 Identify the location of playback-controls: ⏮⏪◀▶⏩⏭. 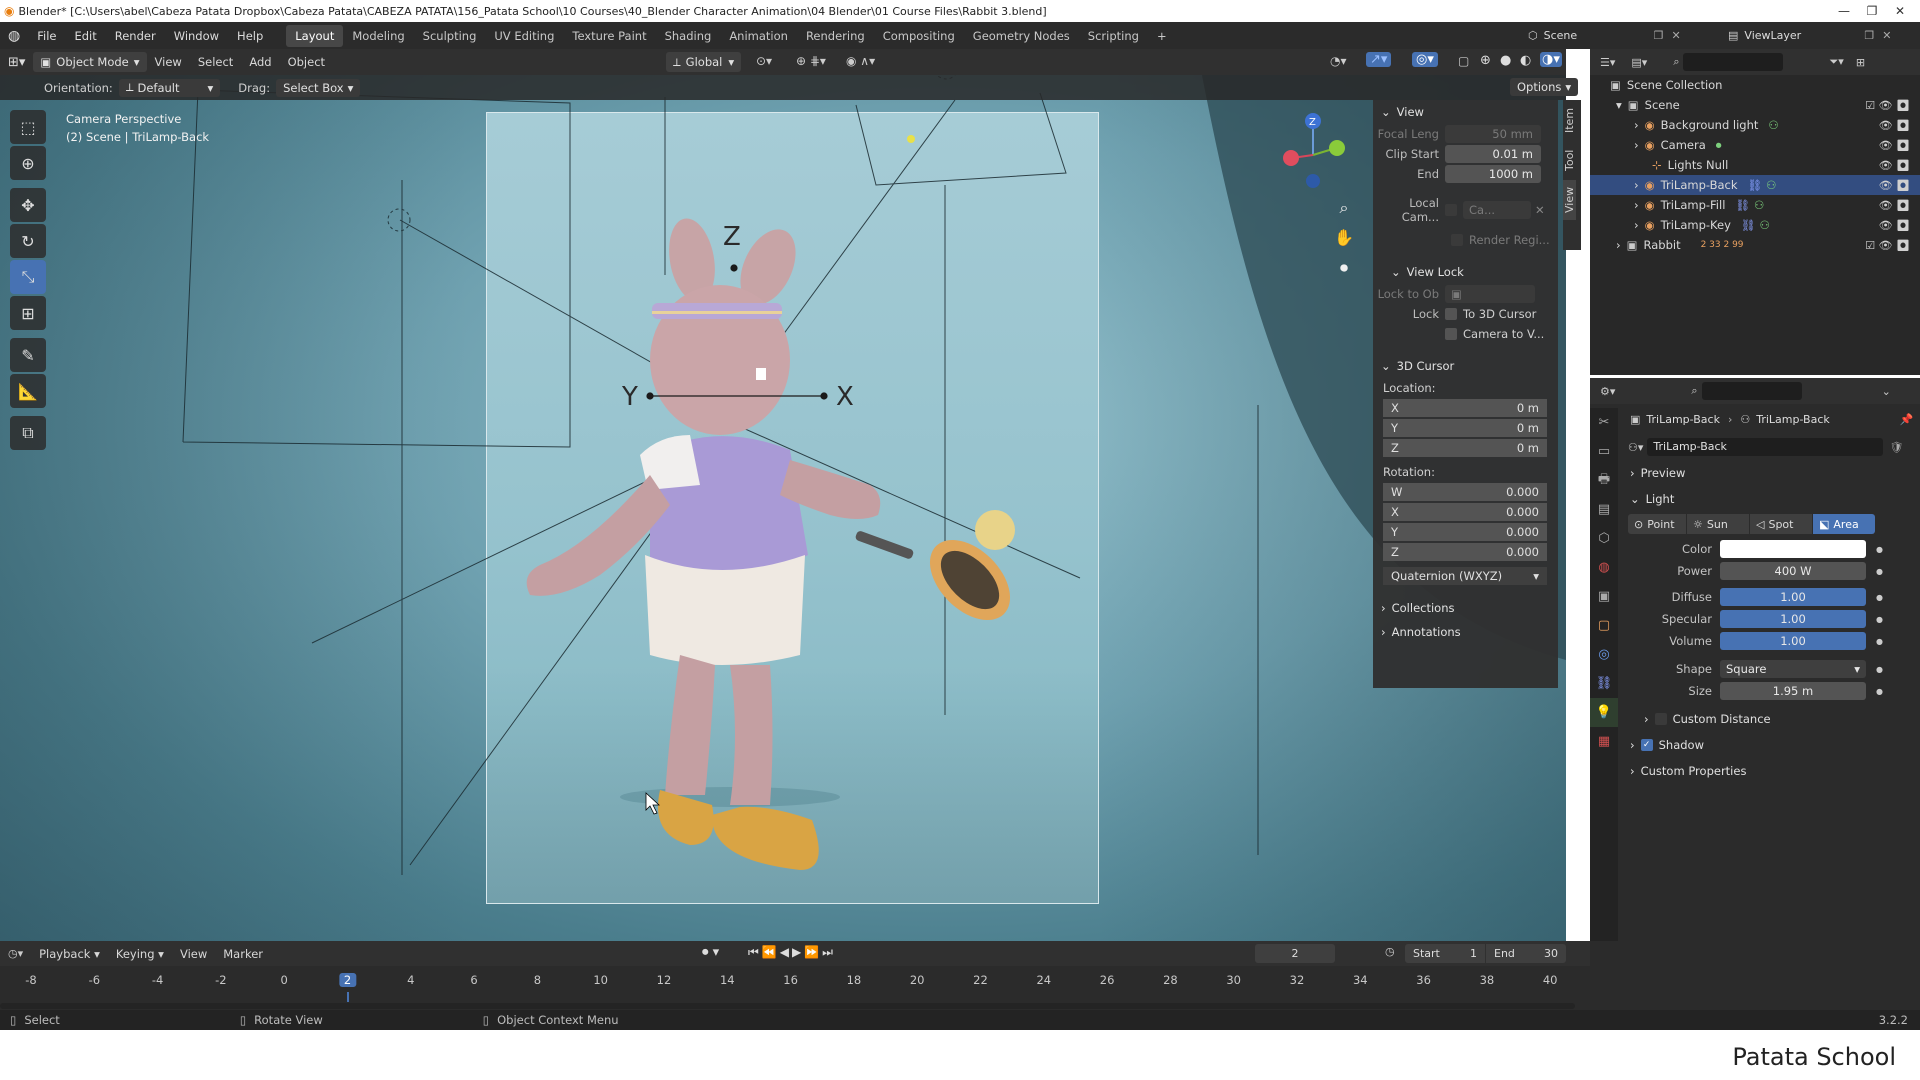
(792, 952).